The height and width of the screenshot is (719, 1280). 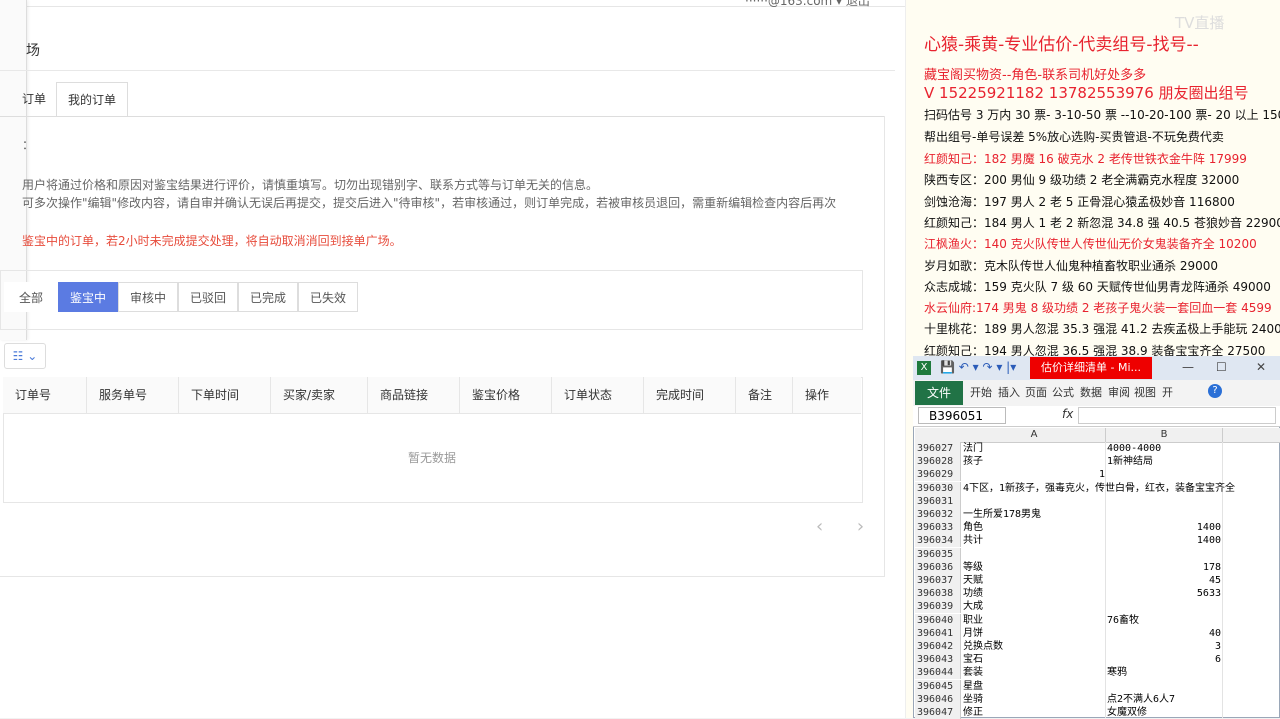 What do you see at coordinates (1164, 593) in the screenshot?
I see `cell-b: 5633` at bounding box center [1164, 593].